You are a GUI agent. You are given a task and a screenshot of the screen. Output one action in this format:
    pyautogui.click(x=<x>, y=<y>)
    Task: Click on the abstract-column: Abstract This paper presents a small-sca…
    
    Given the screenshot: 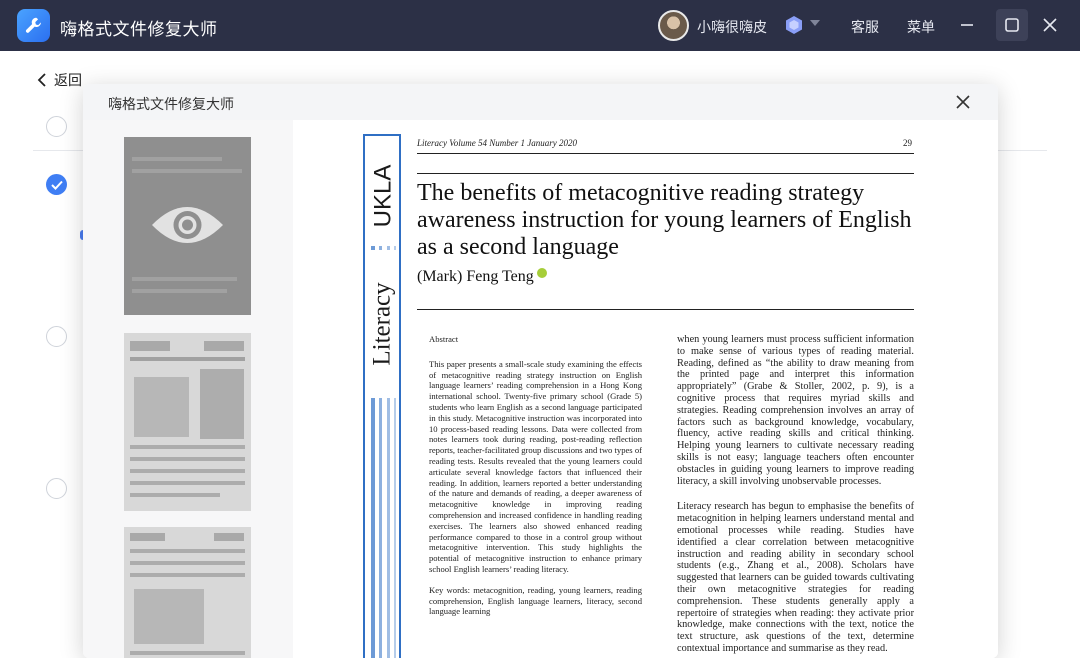 What is the action you would take?
    pyautogui.click(x=535, y=475)
    